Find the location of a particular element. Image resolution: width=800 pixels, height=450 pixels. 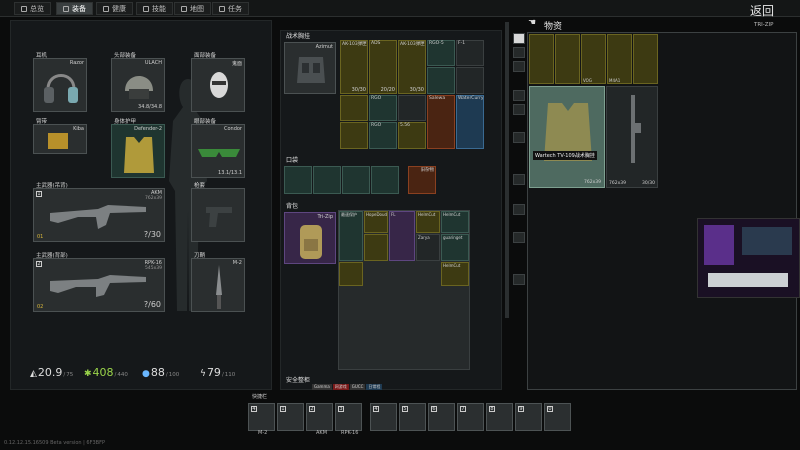

slot-body-armor: 身体护甲 Defender-2 is located at coordinates (138, 148).